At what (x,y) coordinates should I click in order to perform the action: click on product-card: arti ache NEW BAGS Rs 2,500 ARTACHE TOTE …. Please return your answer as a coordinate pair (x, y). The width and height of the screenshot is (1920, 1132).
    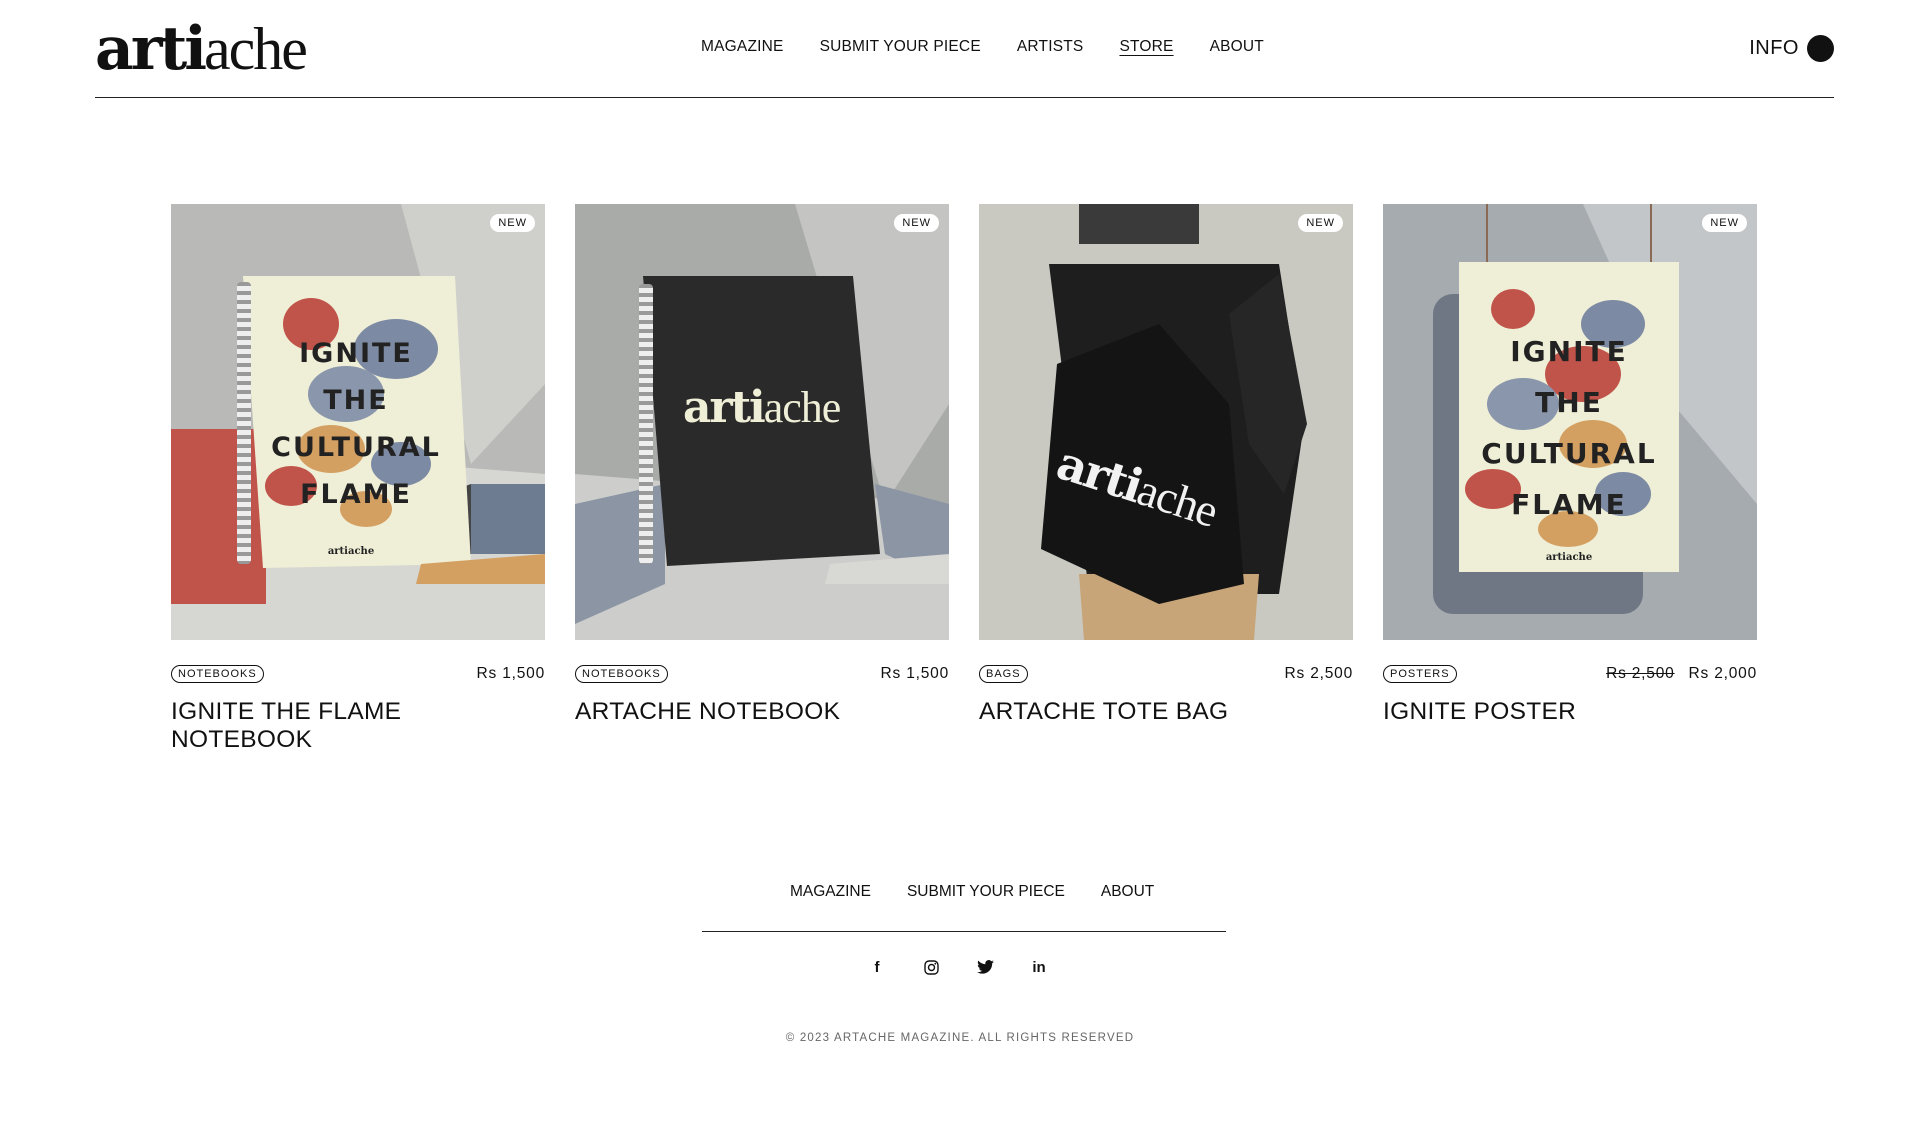
    Looking at the image, I should click on (1166, 479).